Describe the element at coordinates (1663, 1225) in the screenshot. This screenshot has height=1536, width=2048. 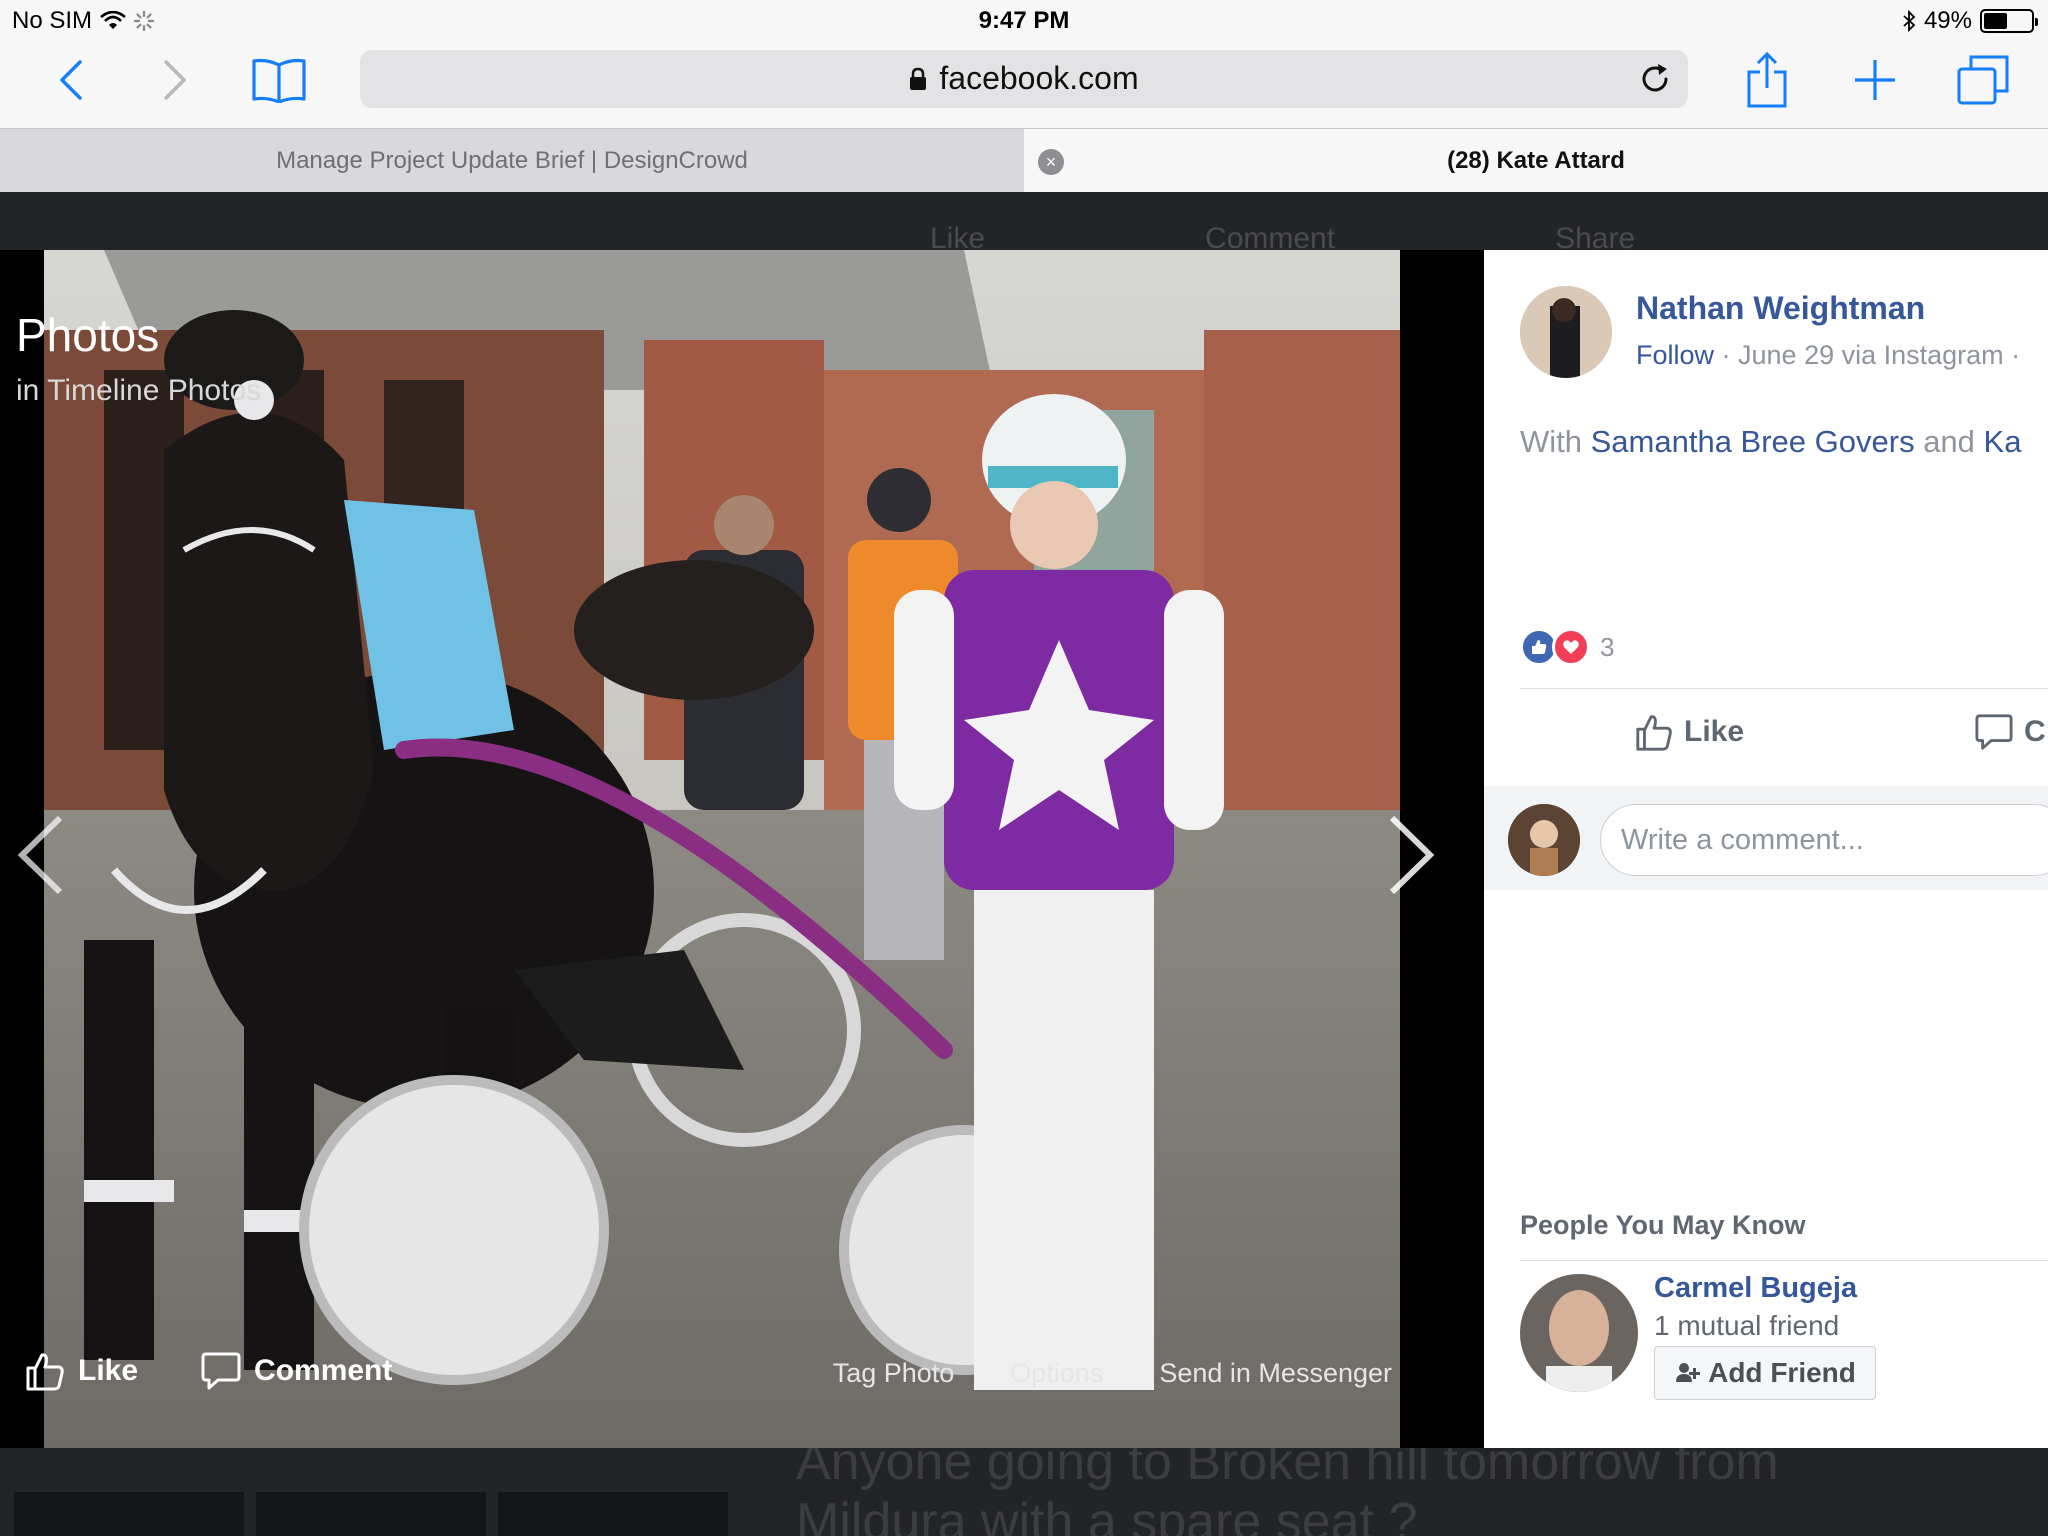
I see `people-you-may-know-title: People You May Know` at that location.